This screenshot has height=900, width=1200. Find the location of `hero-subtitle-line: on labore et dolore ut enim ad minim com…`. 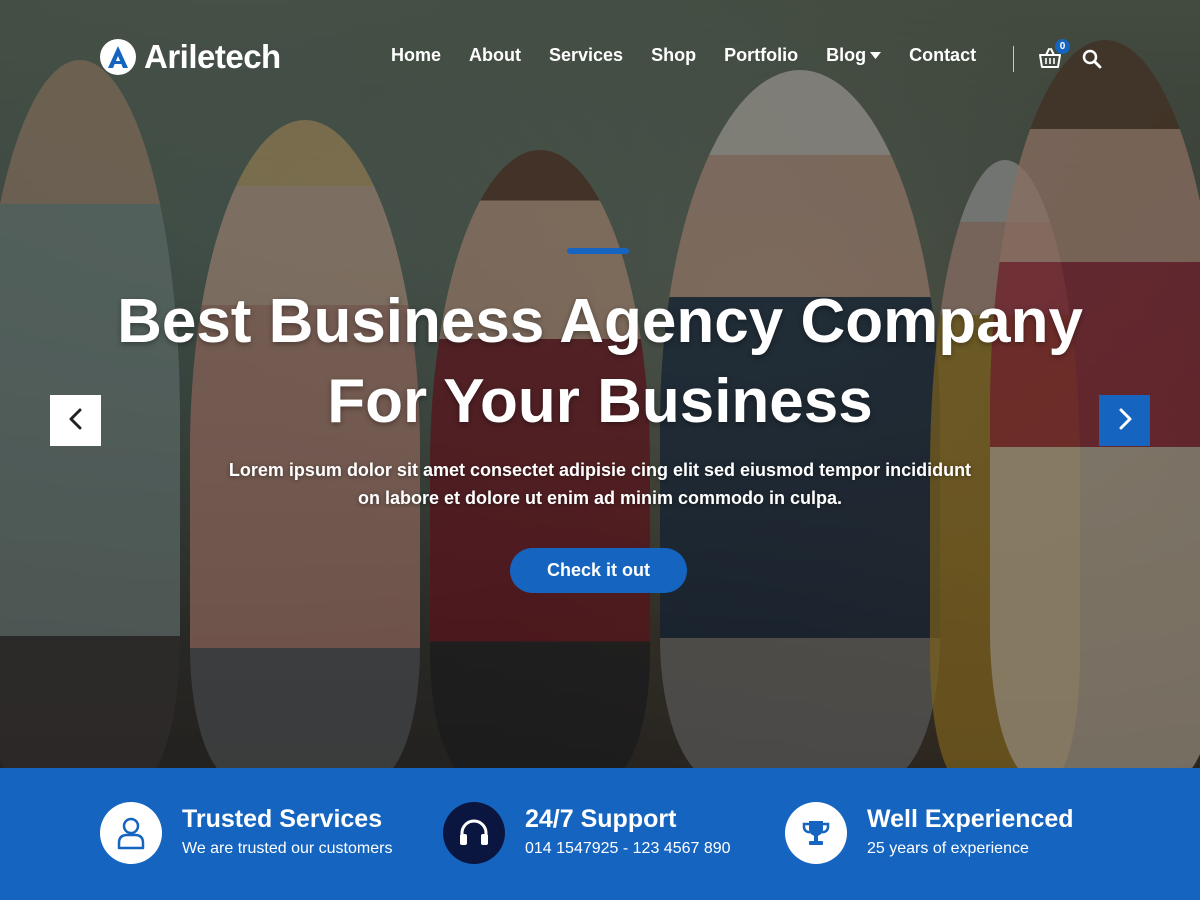

hero-subtitle-line: on labore et dolore ut enim ad minim com… is located at coordinates (600, 498).